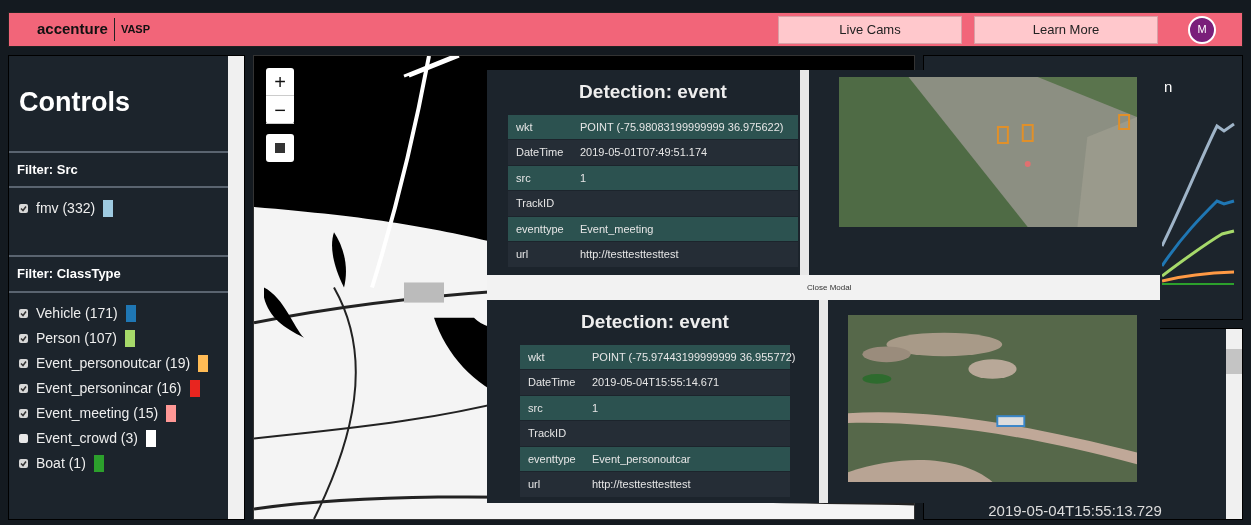  Describe the element at coordinates (118, 274) in the screenshot. I see `filter-heading: Filter: ClassType` at that location.